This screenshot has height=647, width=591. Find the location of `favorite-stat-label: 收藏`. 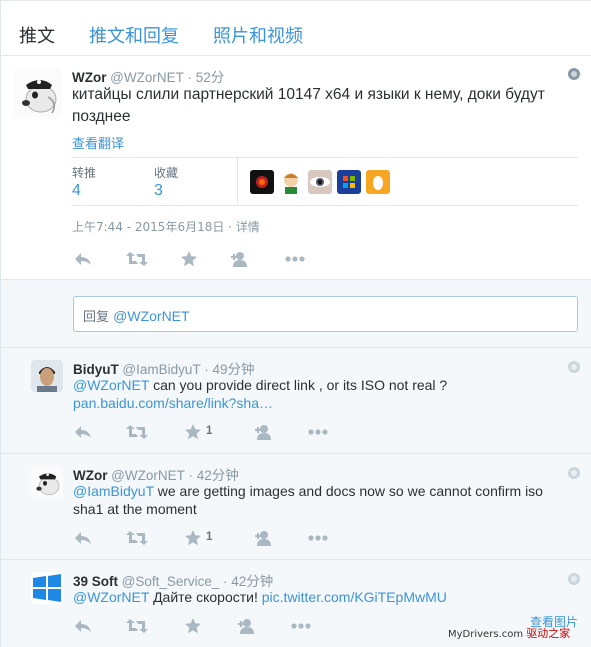

favorite-stat-label: 收藏 is located at coordinates (166, 173).